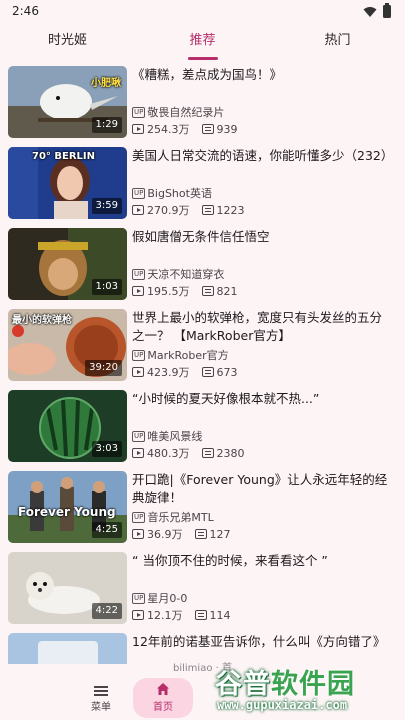 The image size is (405, 720). Describe the element at coordinates (337, 40) in the screenshot. I see `tab-label: 热门` at that location.